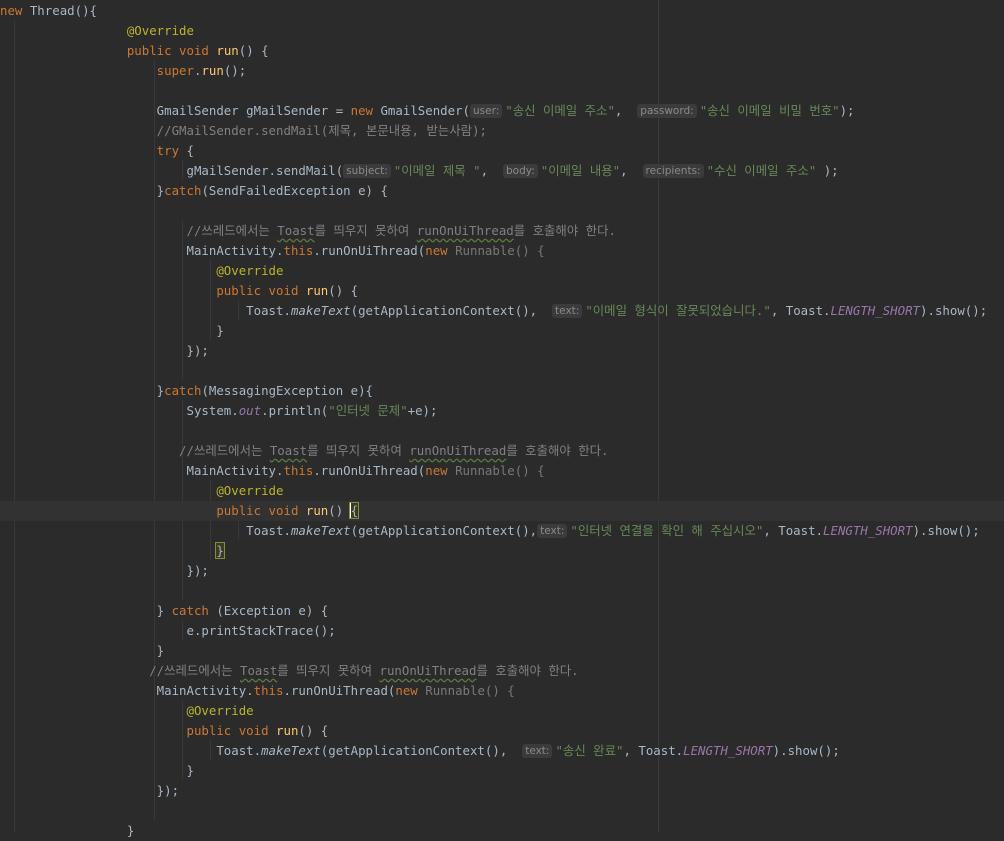  What do you see at coordinates (502, 611) in the screenshot?
I see `code-line: } catch (Exception e) {` at bounding box center [502, 611].